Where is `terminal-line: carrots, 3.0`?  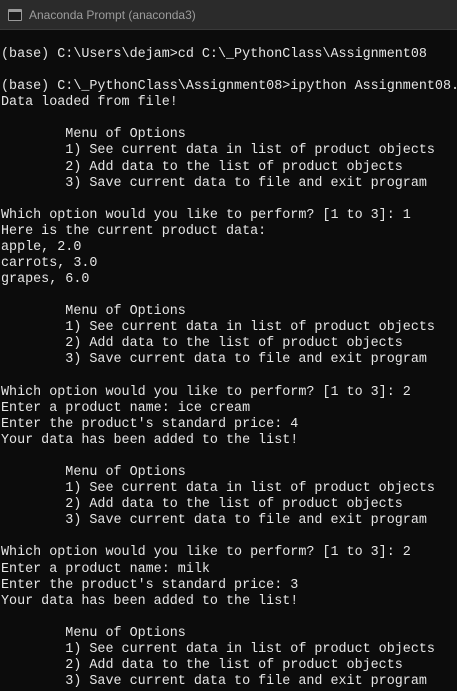 terminal-line: carrots, 3.0 is located at coordinates (49, 264).